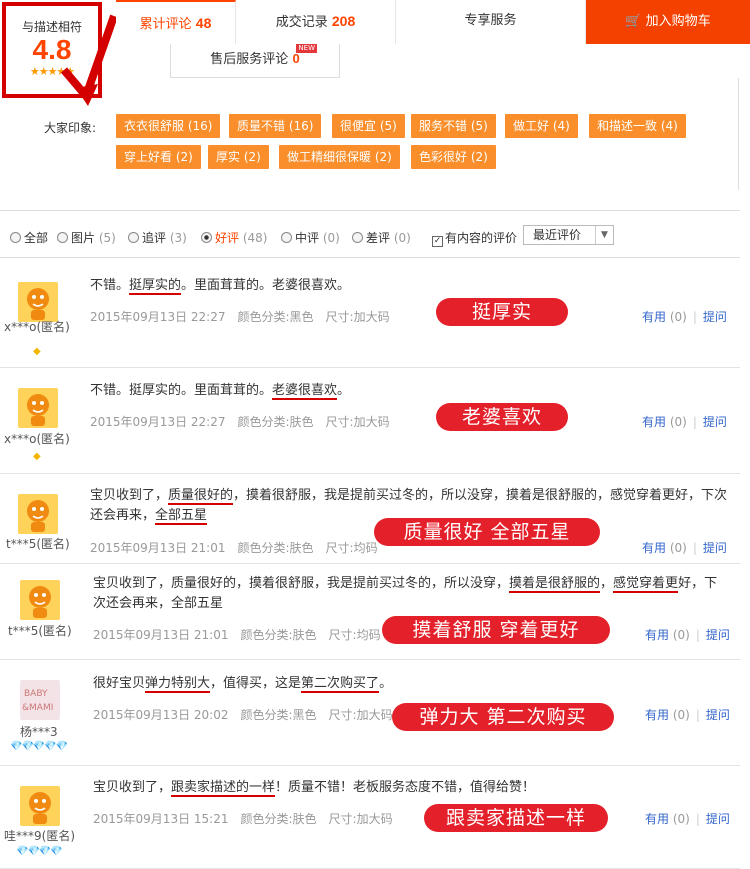  I want to click on highlight-callout: 摸着舒服 穿着更好, so click(496, 630).